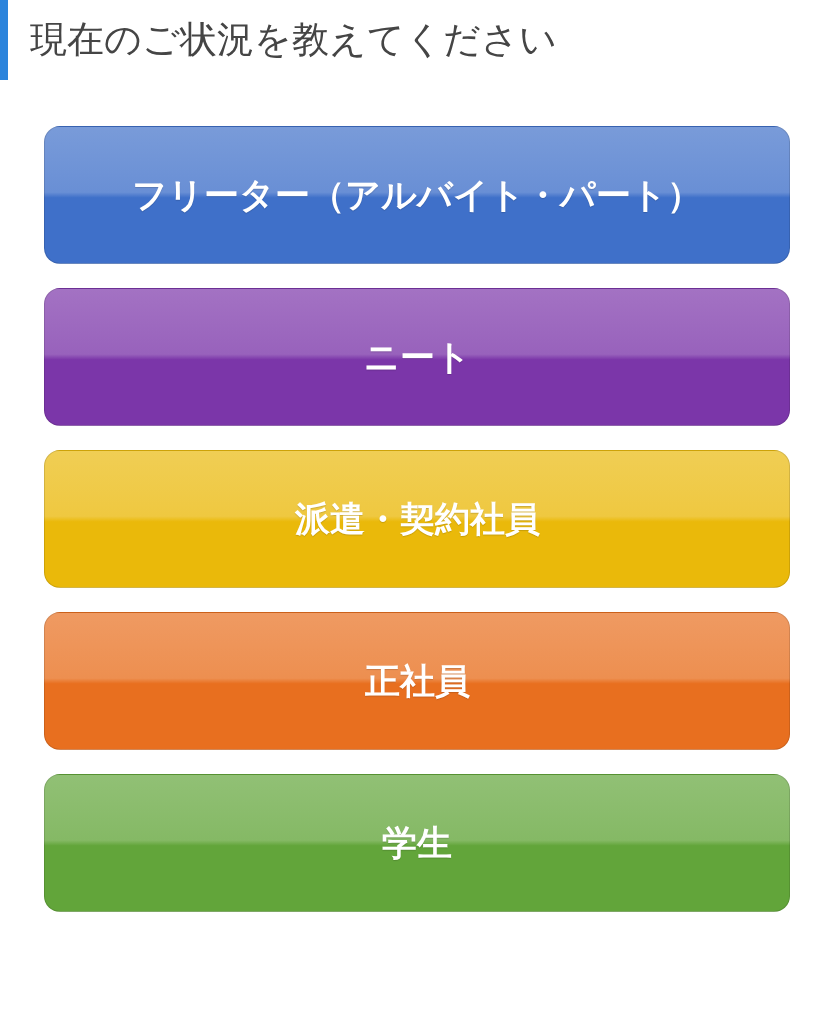 This screenshot has height=1024, width=833. What do you see at coordinates (416, 40) in the screenshot?
I see `section-heading: 現在のご状況を教えてください` at bounding box center [416, 40].